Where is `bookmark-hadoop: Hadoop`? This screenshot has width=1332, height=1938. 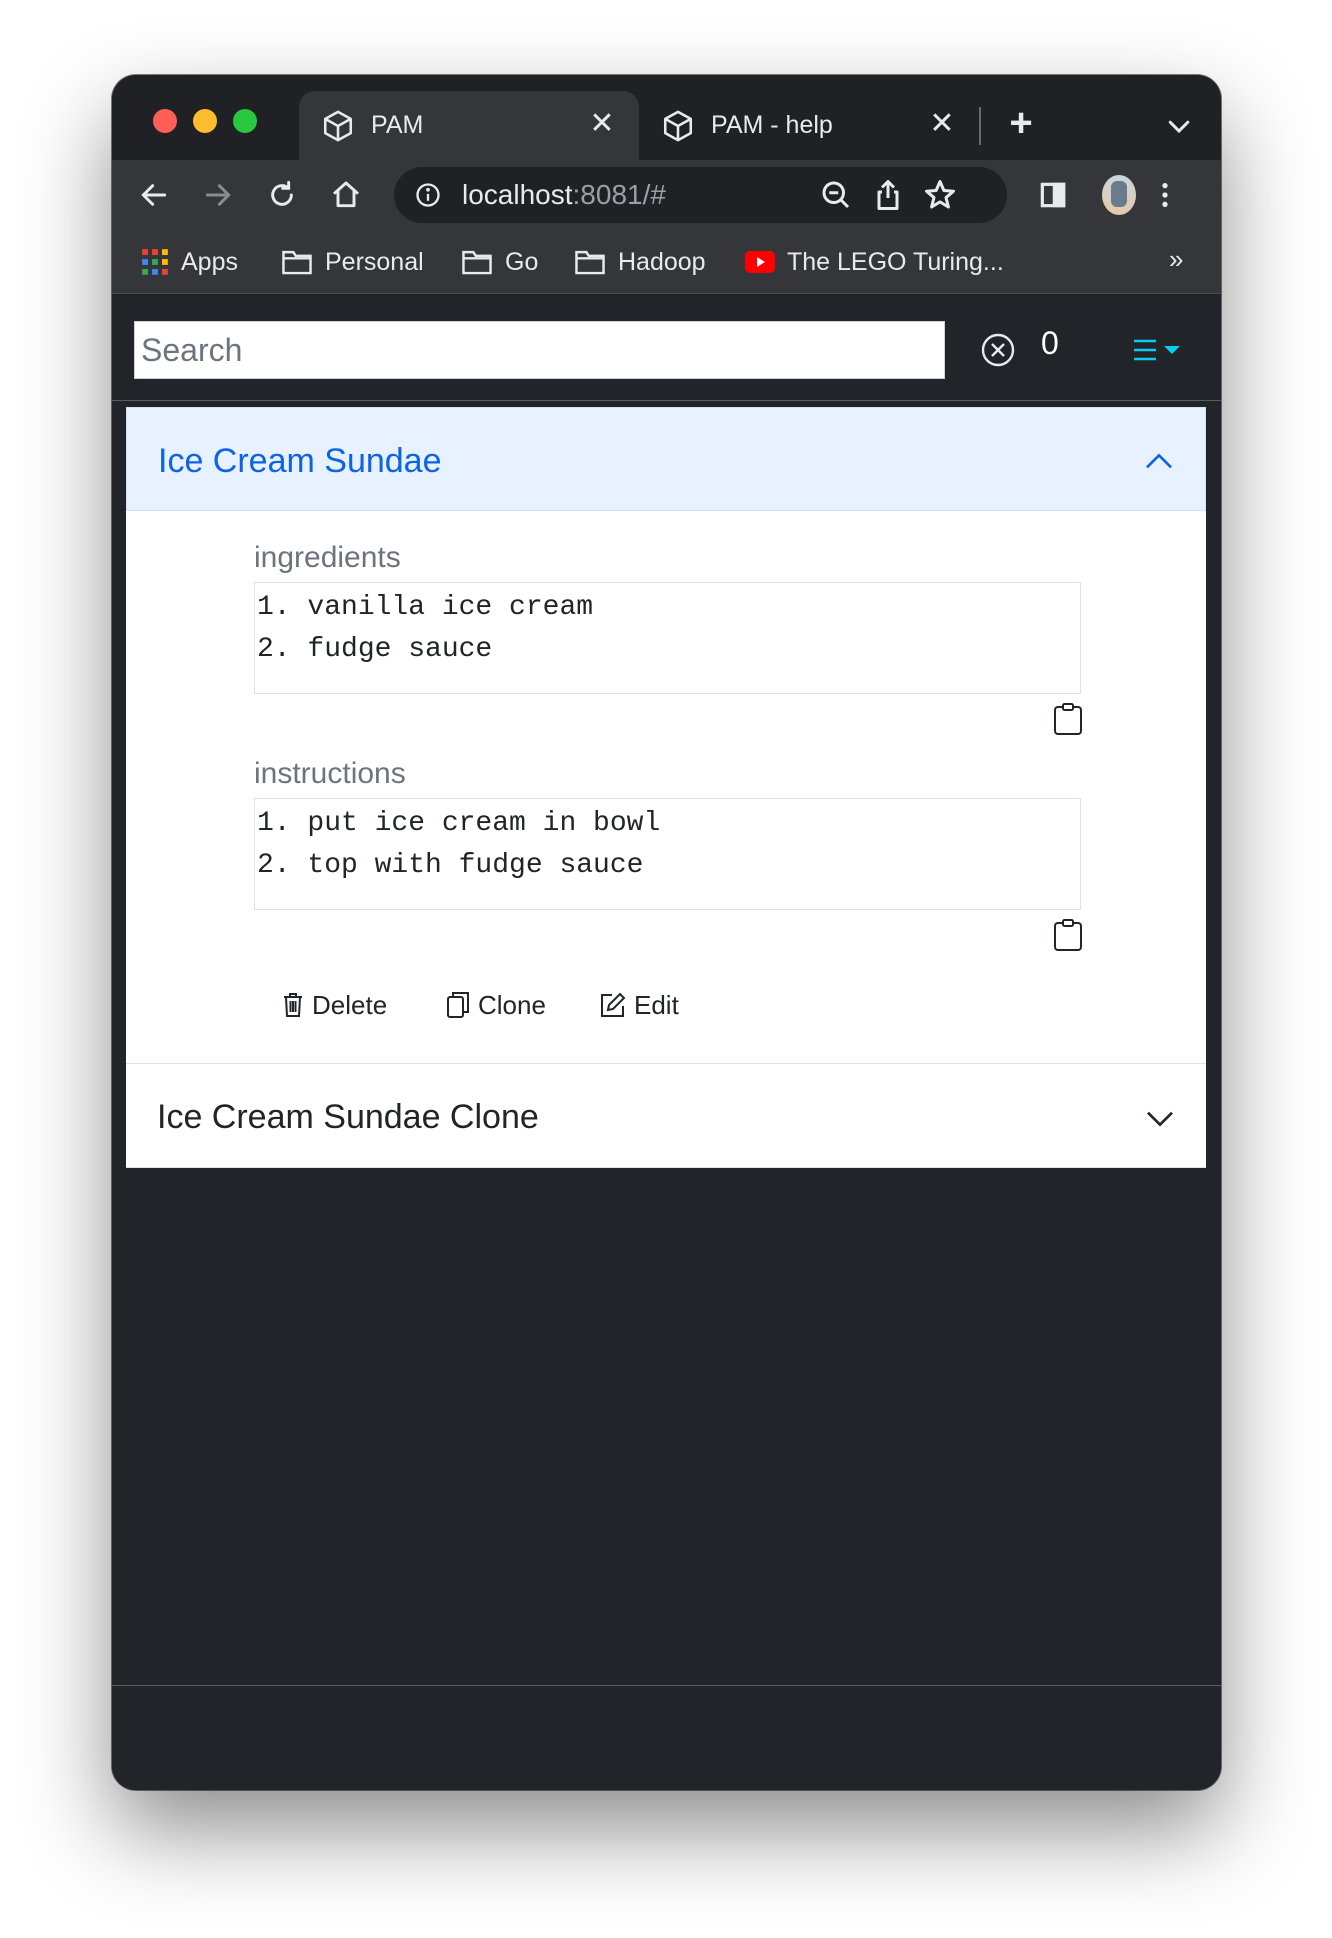 bookmark-hadoop: Hadoop is located at coordinates (640, 262).